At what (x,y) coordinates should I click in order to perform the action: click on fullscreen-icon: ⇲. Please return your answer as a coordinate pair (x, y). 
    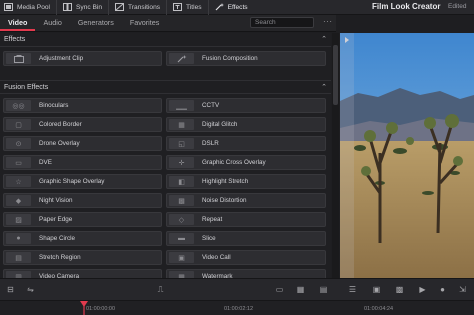
    Looking at the image, I should click on (462, 289).